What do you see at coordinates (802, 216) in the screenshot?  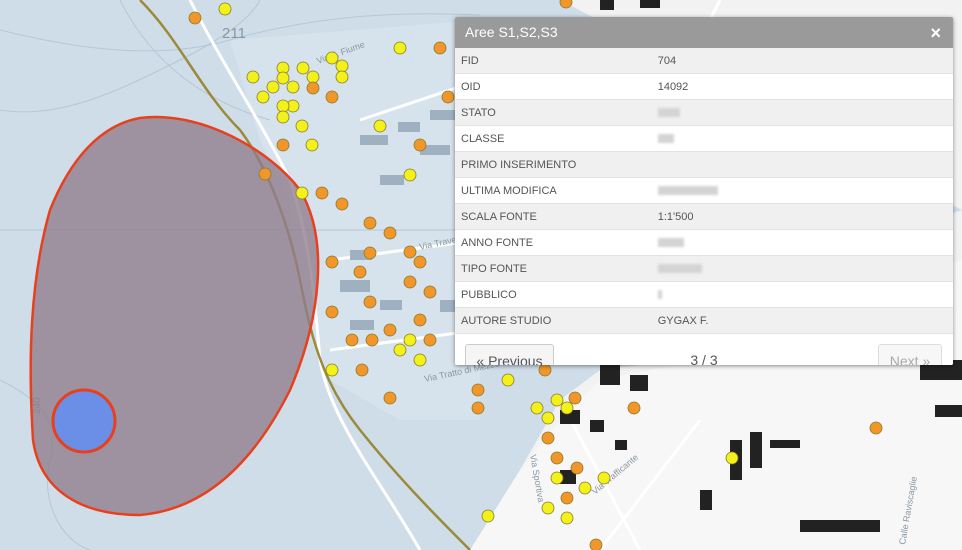 I see `attribute-value: 1:1'500` at bounding box center [802, 216].